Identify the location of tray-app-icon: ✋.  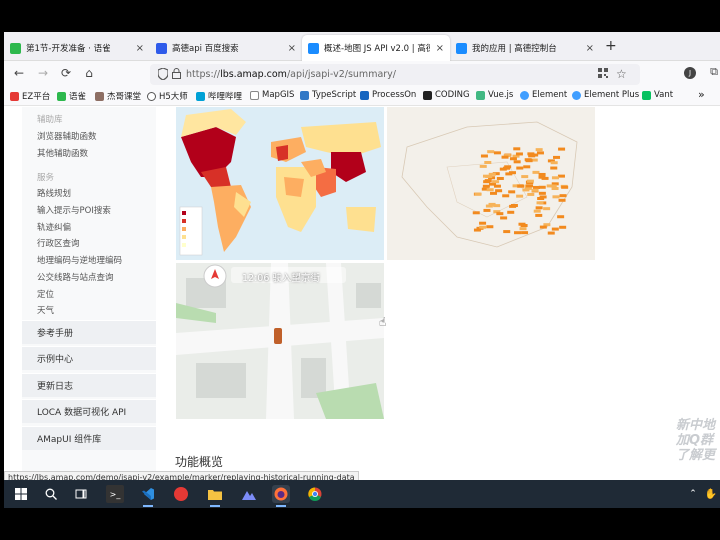
(711, 494).